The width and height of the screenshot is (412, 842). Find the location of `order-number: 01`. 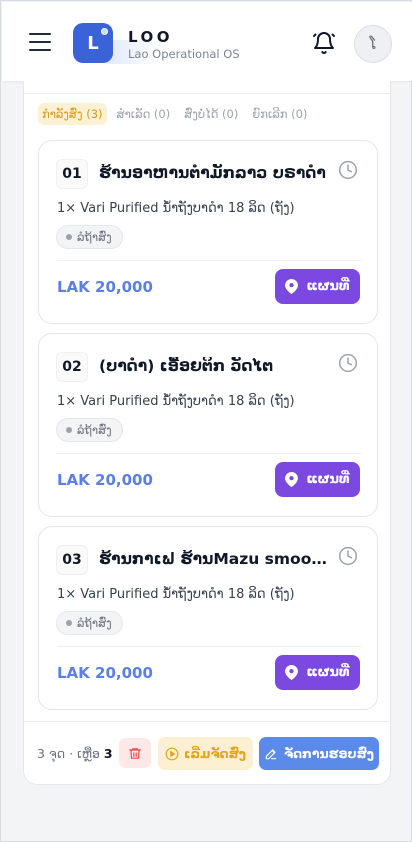

order-number: 01 is located at coordinates (72, 174).